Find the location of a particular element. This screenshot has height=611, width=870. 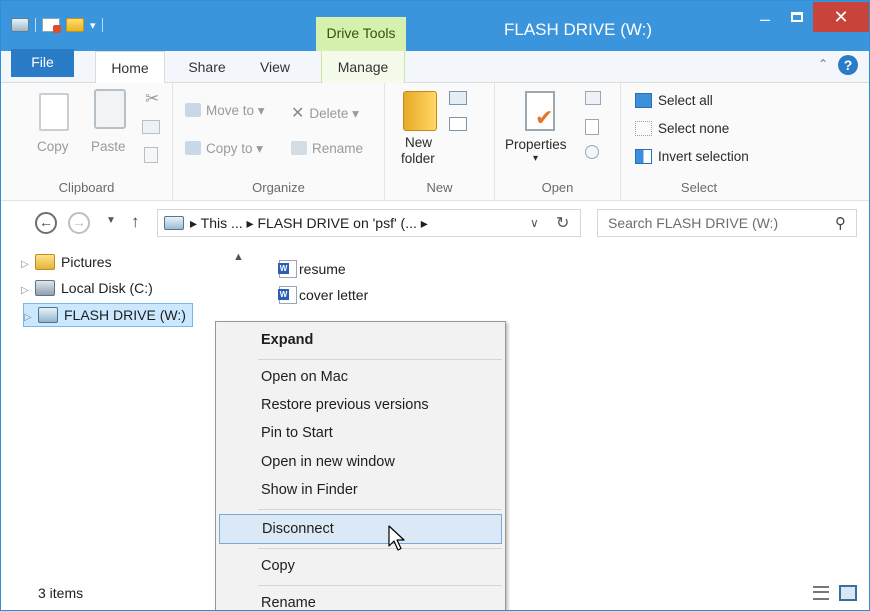

move-to-button: Move to ▾ is located at coordinates (225, 111).